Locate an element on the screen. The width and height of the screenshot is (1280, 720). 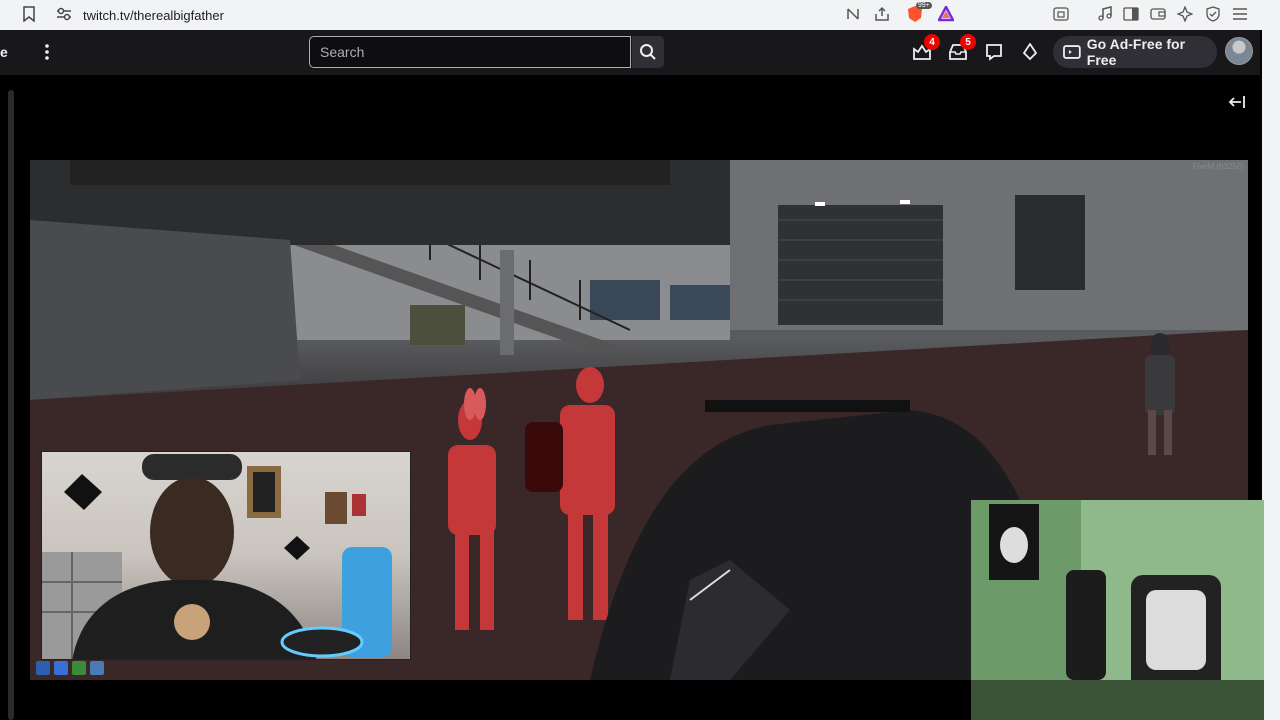
prime-loot-button: 4 is located at coordinates (925, 49).